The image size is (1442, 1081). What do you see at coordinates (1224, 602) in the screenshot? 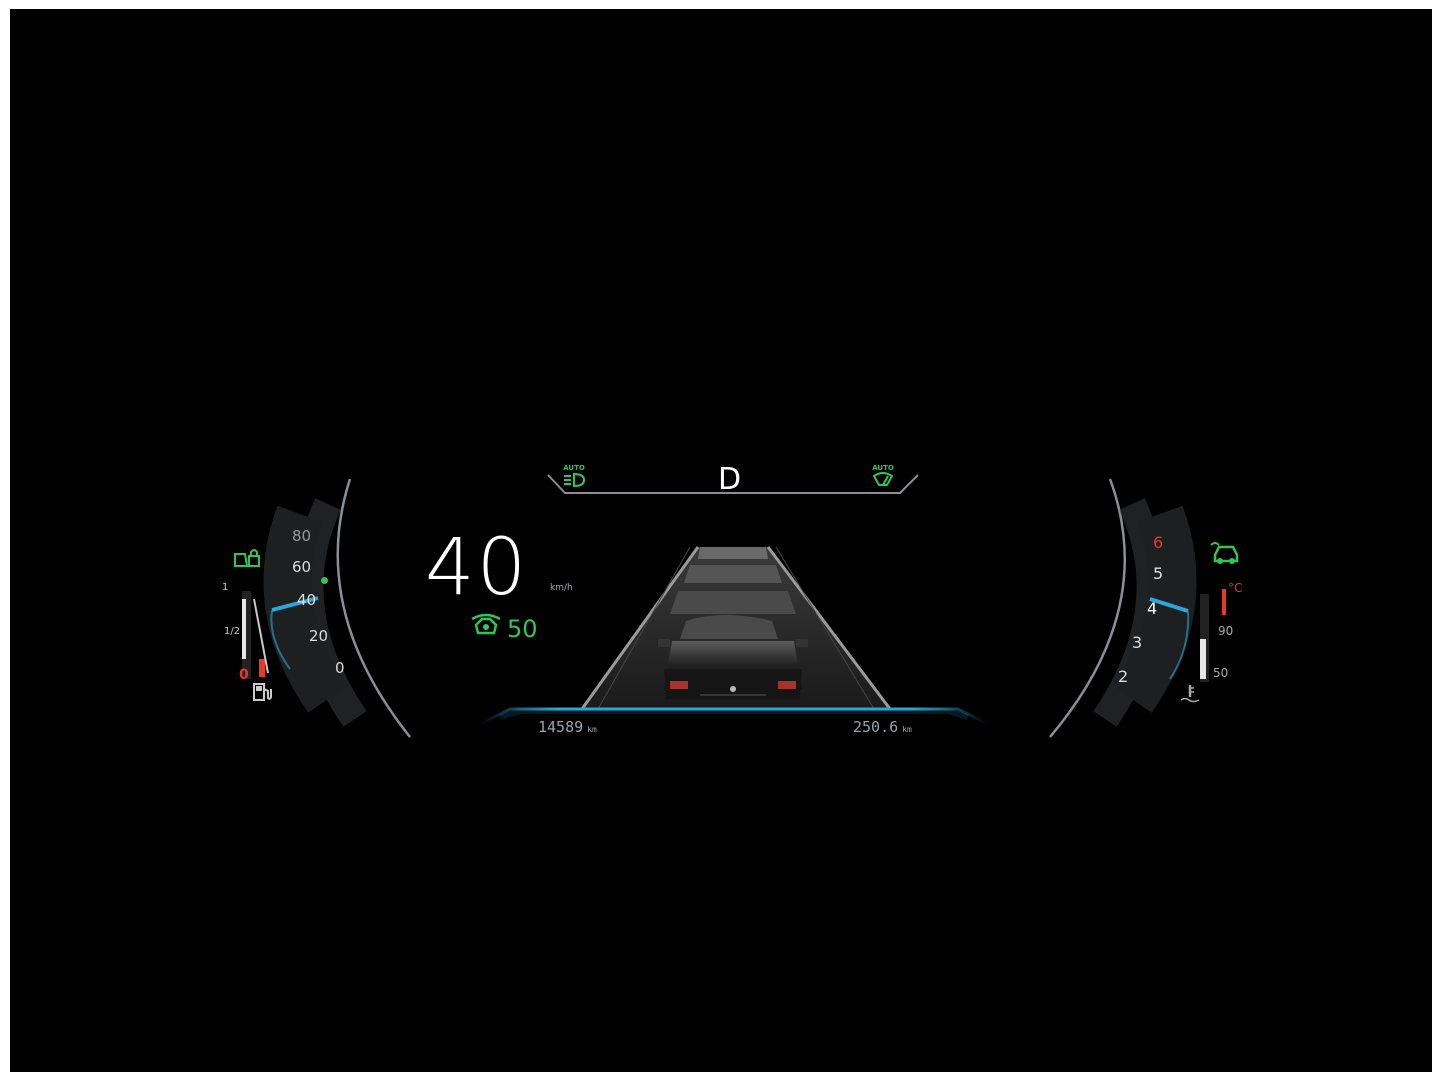
I see `coolant-gauge-red` at bounding box center [1224, 602].